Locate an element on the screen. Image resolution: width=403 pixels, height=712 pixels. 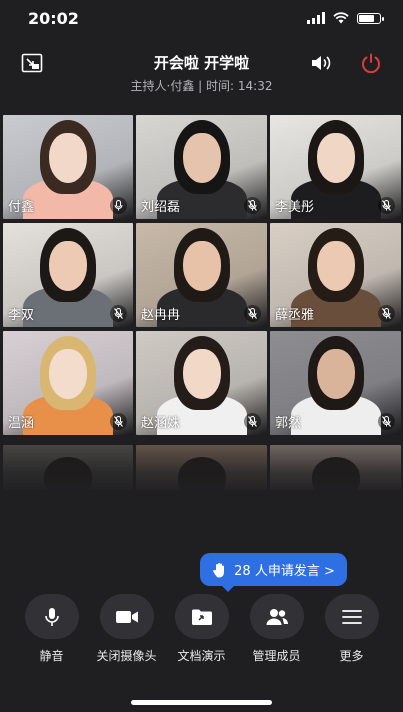
participant-tile: 刘绍磊 is located at coordinates (201, 167).